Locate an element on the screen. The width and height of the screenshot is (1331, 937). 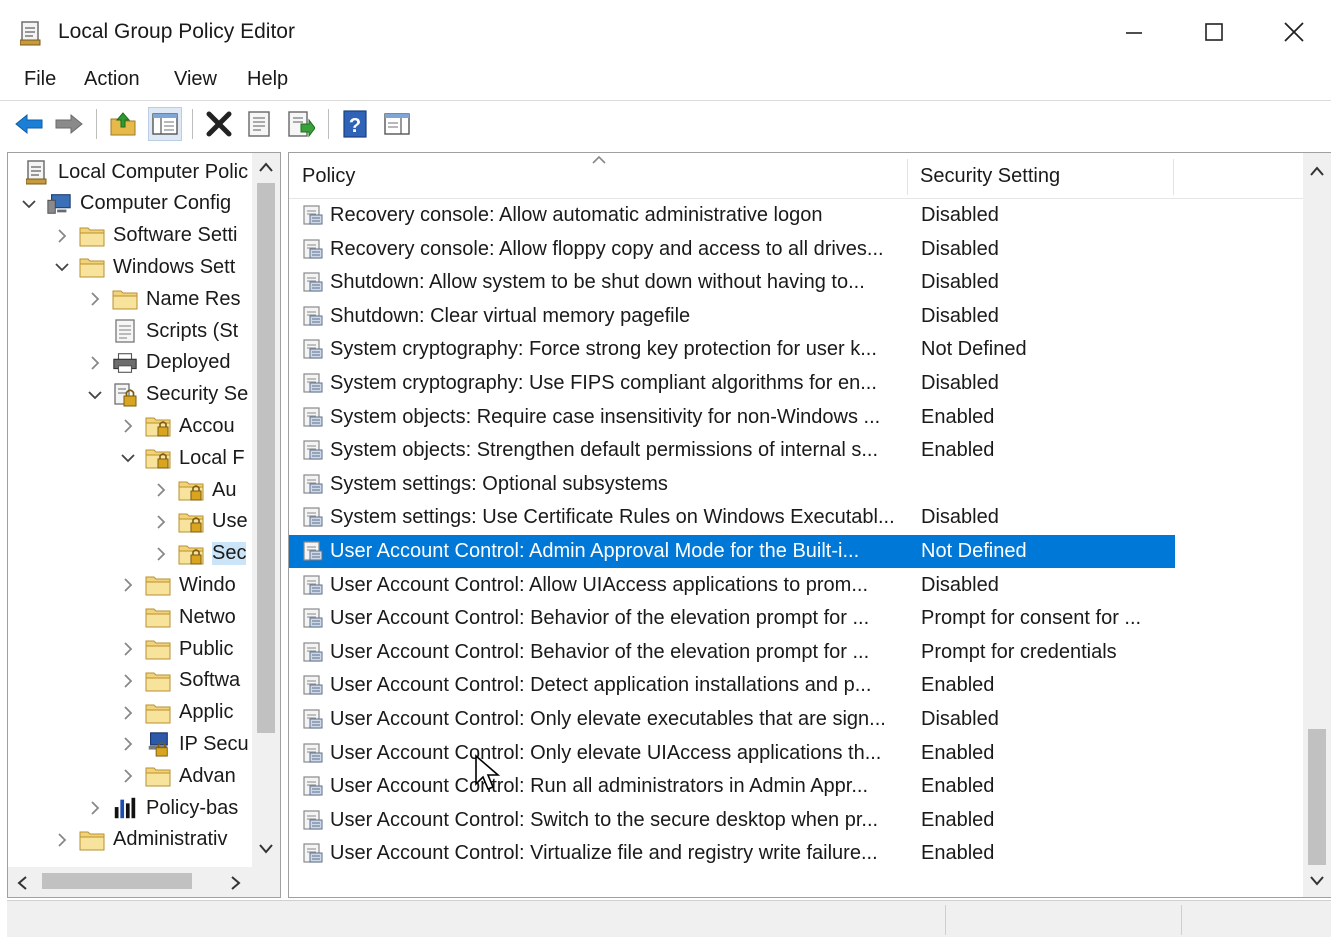
column-divider is located at coordinates (1173, 177).